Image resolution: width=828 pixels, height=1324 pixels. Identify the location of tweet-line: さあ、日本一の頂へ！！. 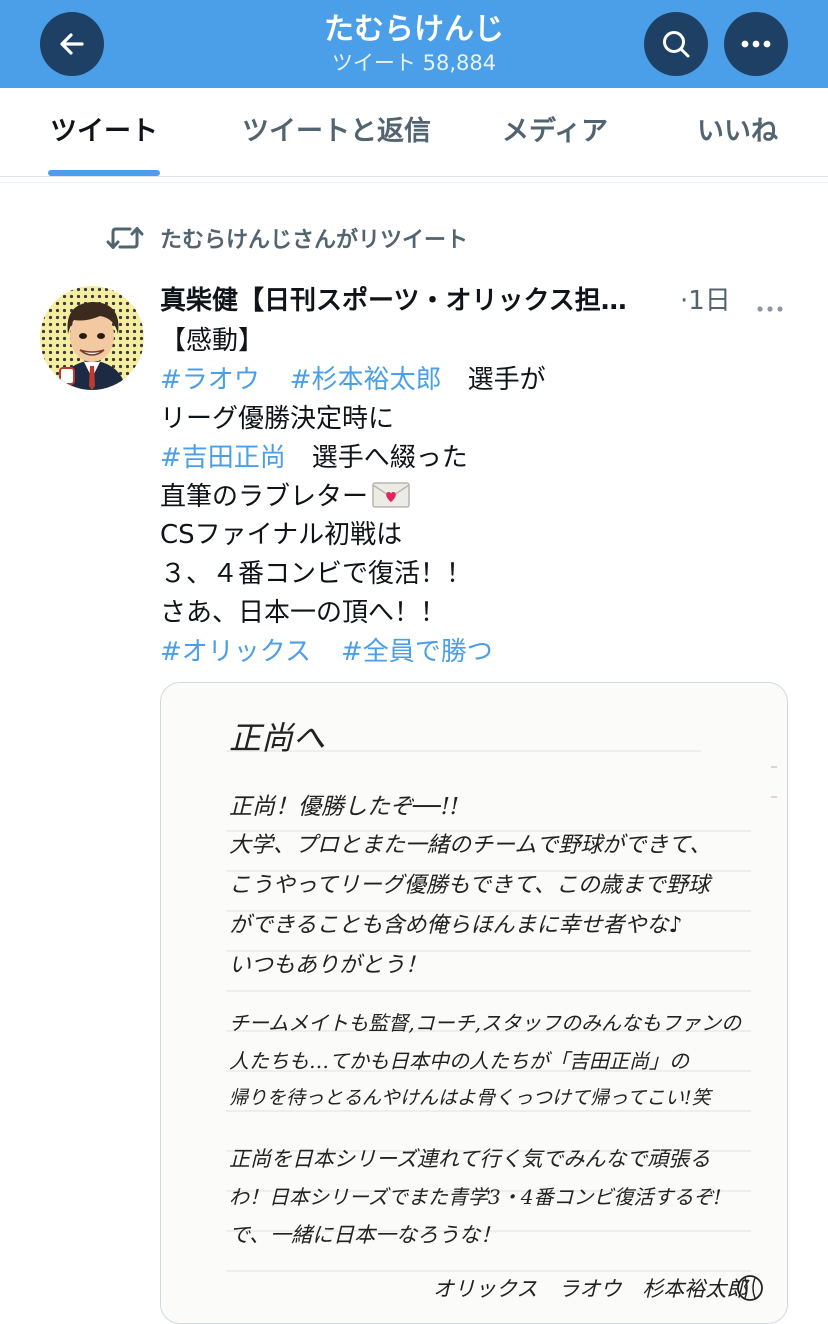
(303, 613).